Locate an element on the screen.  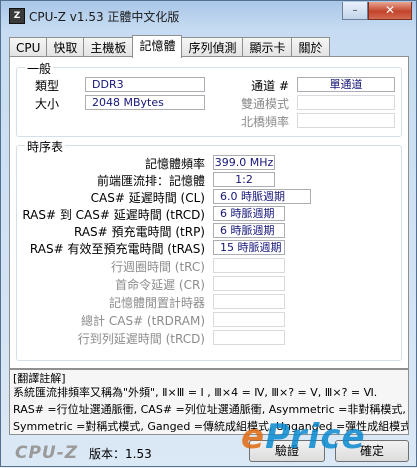
tab-mainboard: 主機板 is located at coordinates (108, 47).